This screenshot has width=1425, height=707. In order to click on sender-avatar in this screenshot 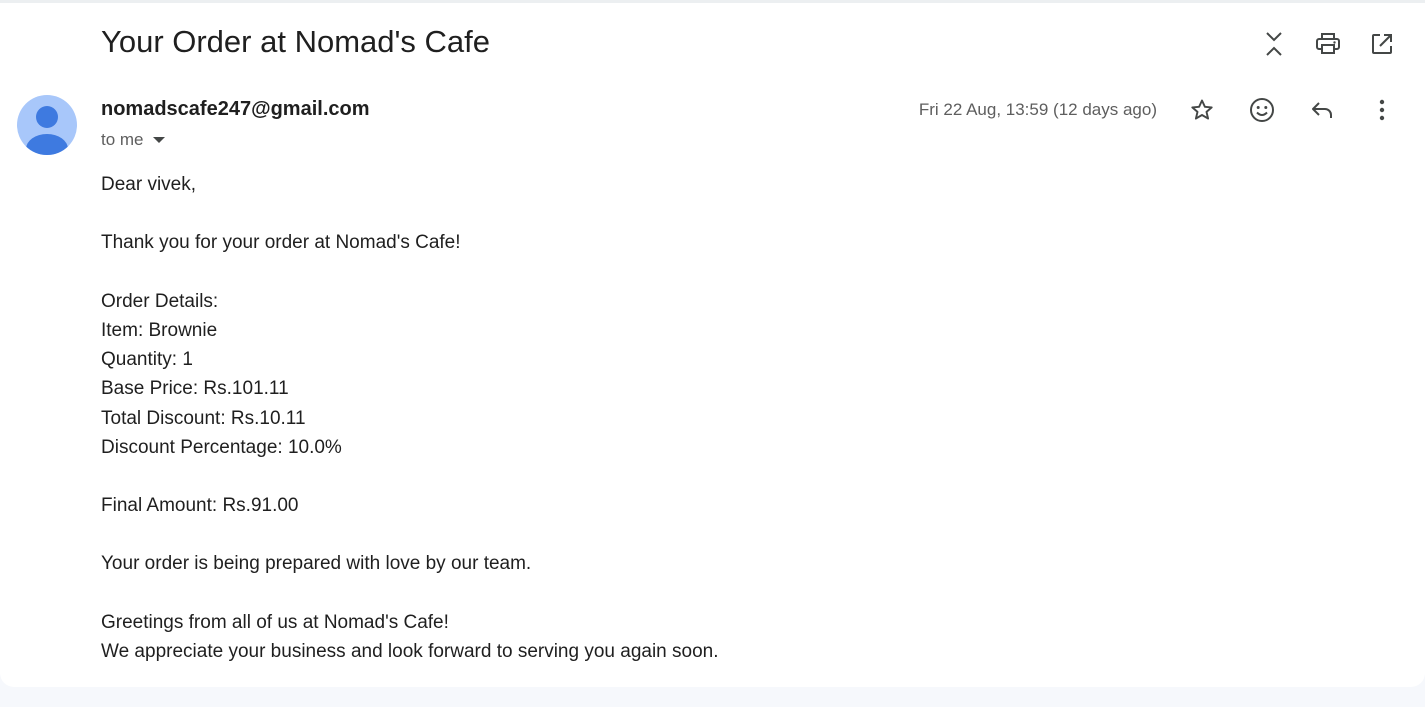, I will do `click(47, 125)`.